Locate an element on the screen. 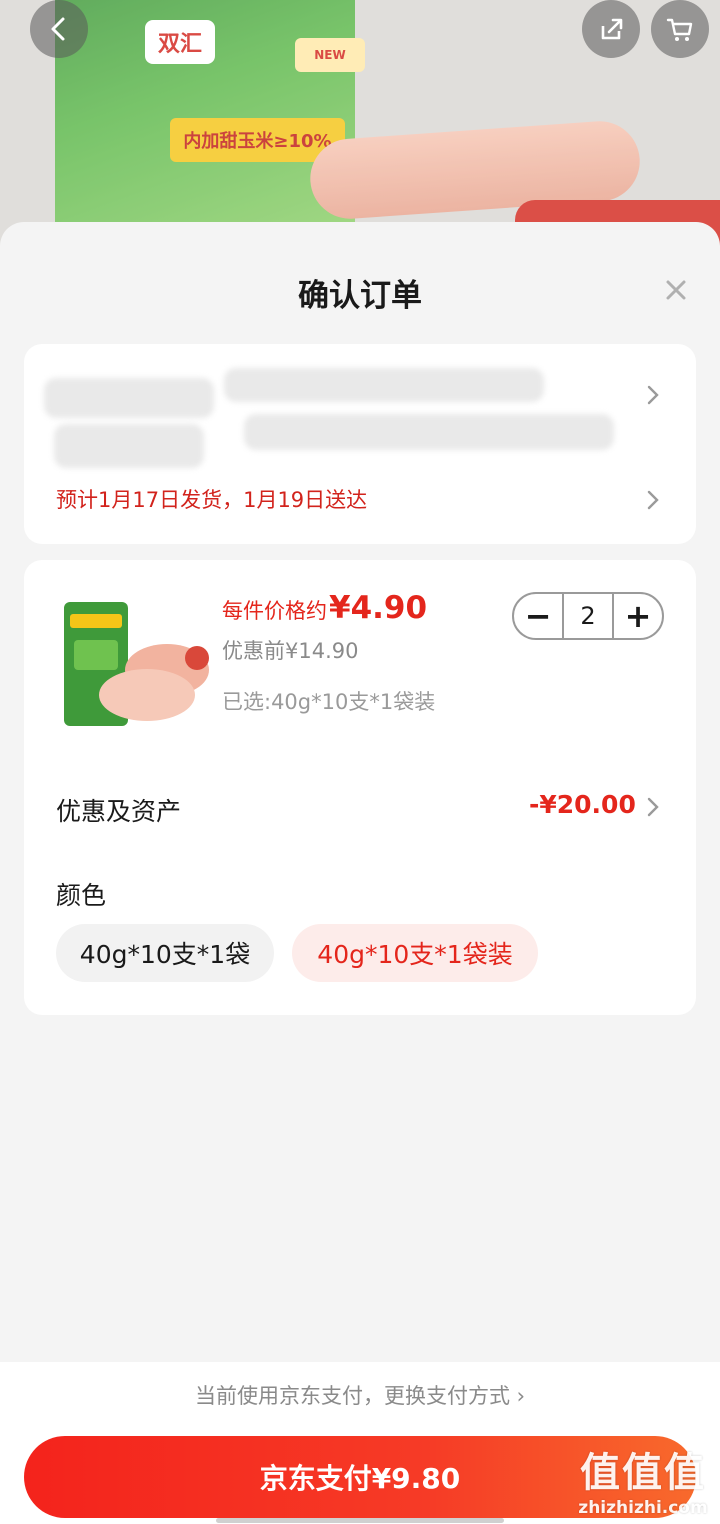 Image resolution: width=720 pixels, height=1524 pixels. close-icon is located at coordinates (676, 290).